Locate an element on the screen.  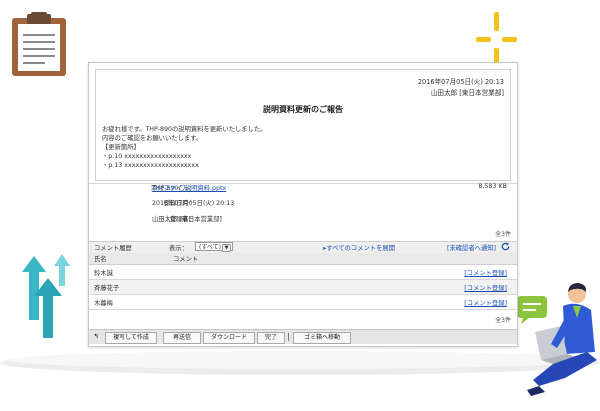
comment-history-title: コメント履歴 is located at coordinates (113, 248).